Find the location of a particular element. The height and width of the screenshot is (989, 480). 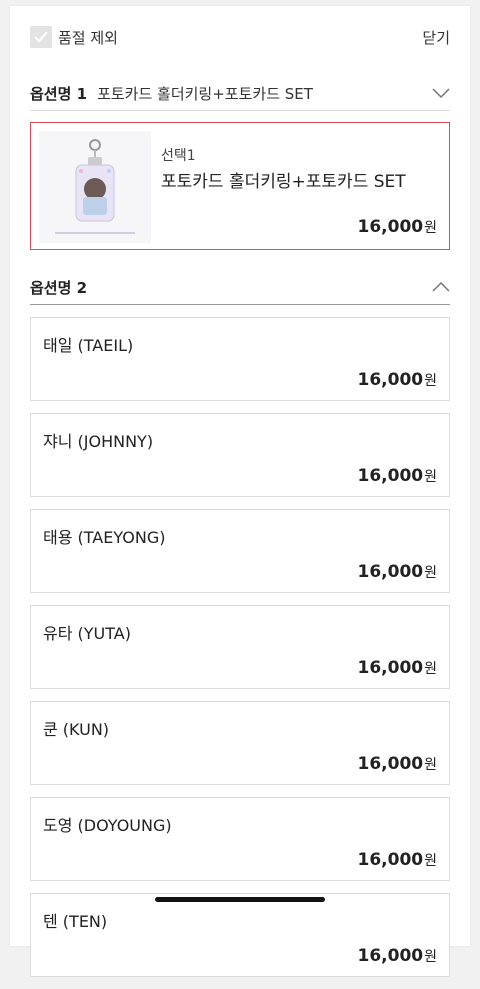

option2-title: 옵션명 2 is located at coordinates (59, 287).